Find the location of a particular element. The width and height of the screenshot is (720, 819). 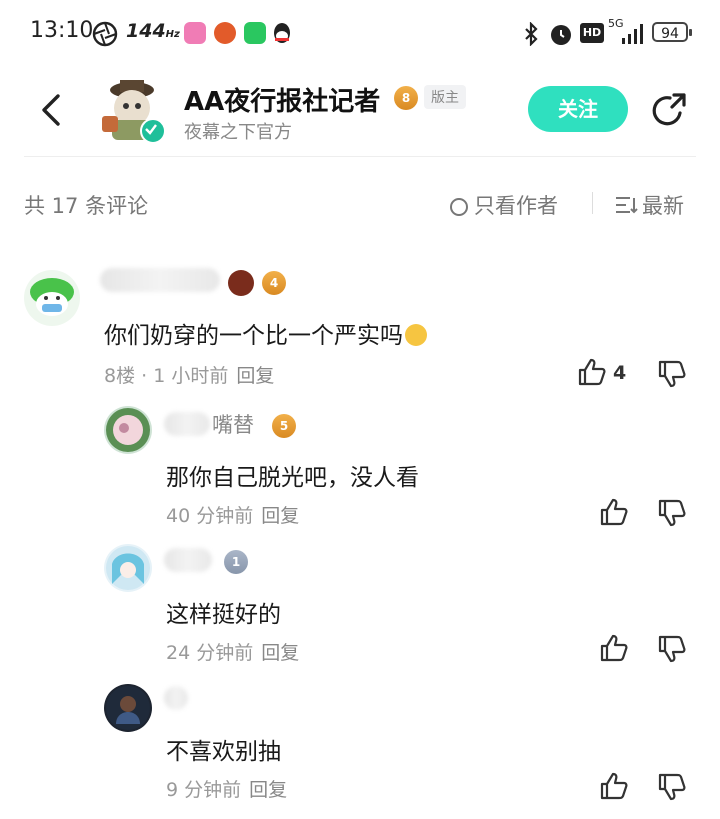

hd-icon: HD is located at coordinates (592, 33).